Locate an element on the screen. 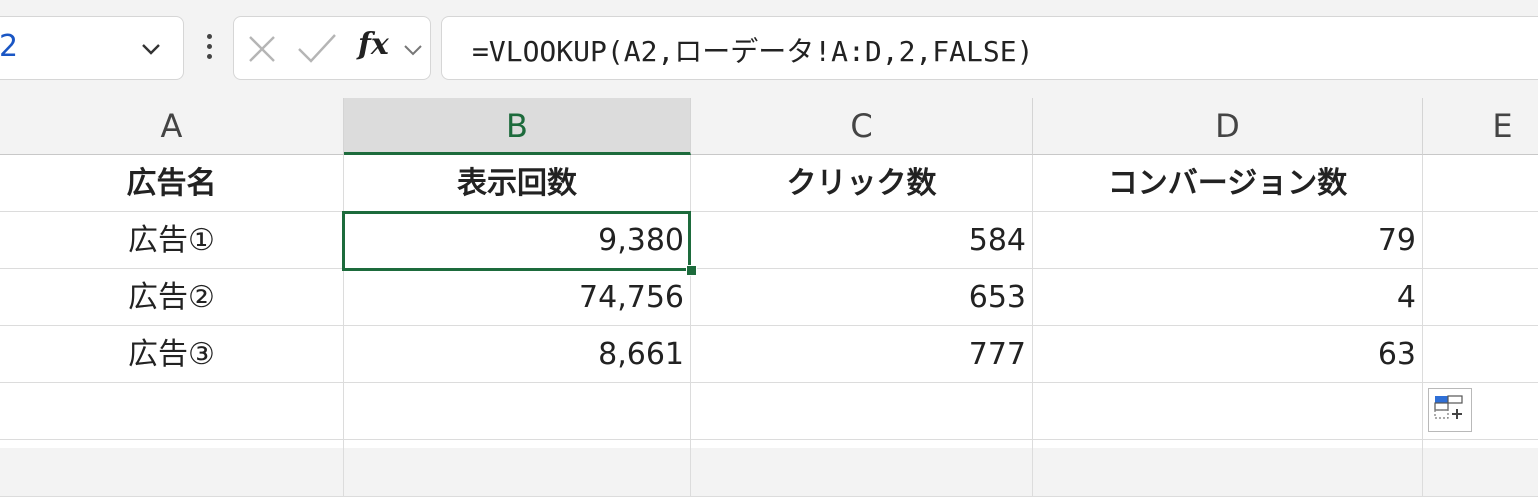  name-box-value: 2 is located at coordinates (9, 46).